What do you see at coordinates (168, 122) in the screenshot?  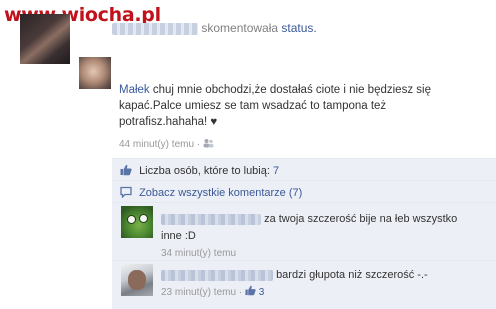 I see `comment-text-line3: potrafisz.hahaha! ♥` at bounding box center [168, 122].